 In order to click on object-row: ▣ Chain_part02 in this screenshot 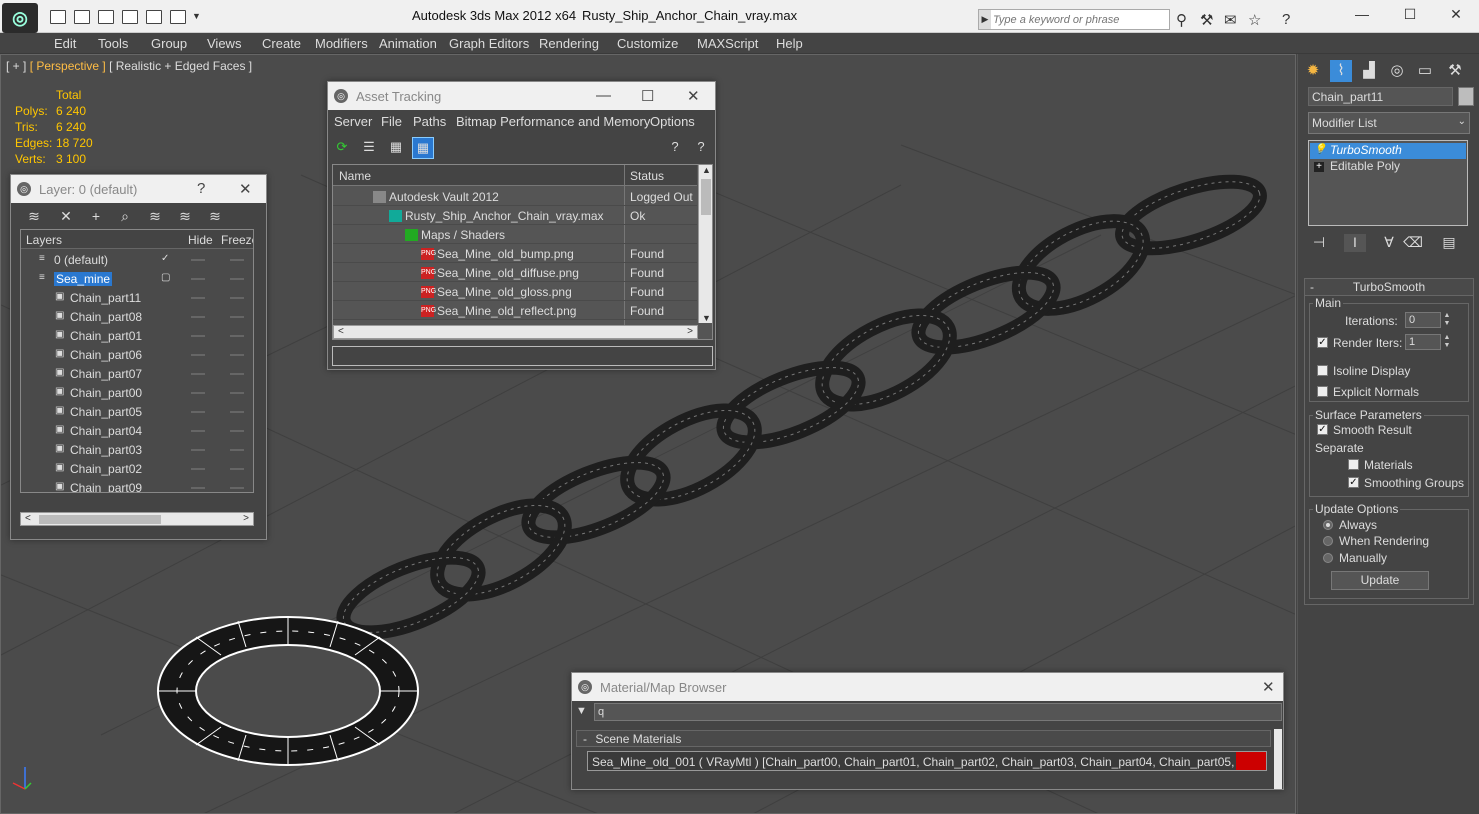, I will do `click(137, 468)`.